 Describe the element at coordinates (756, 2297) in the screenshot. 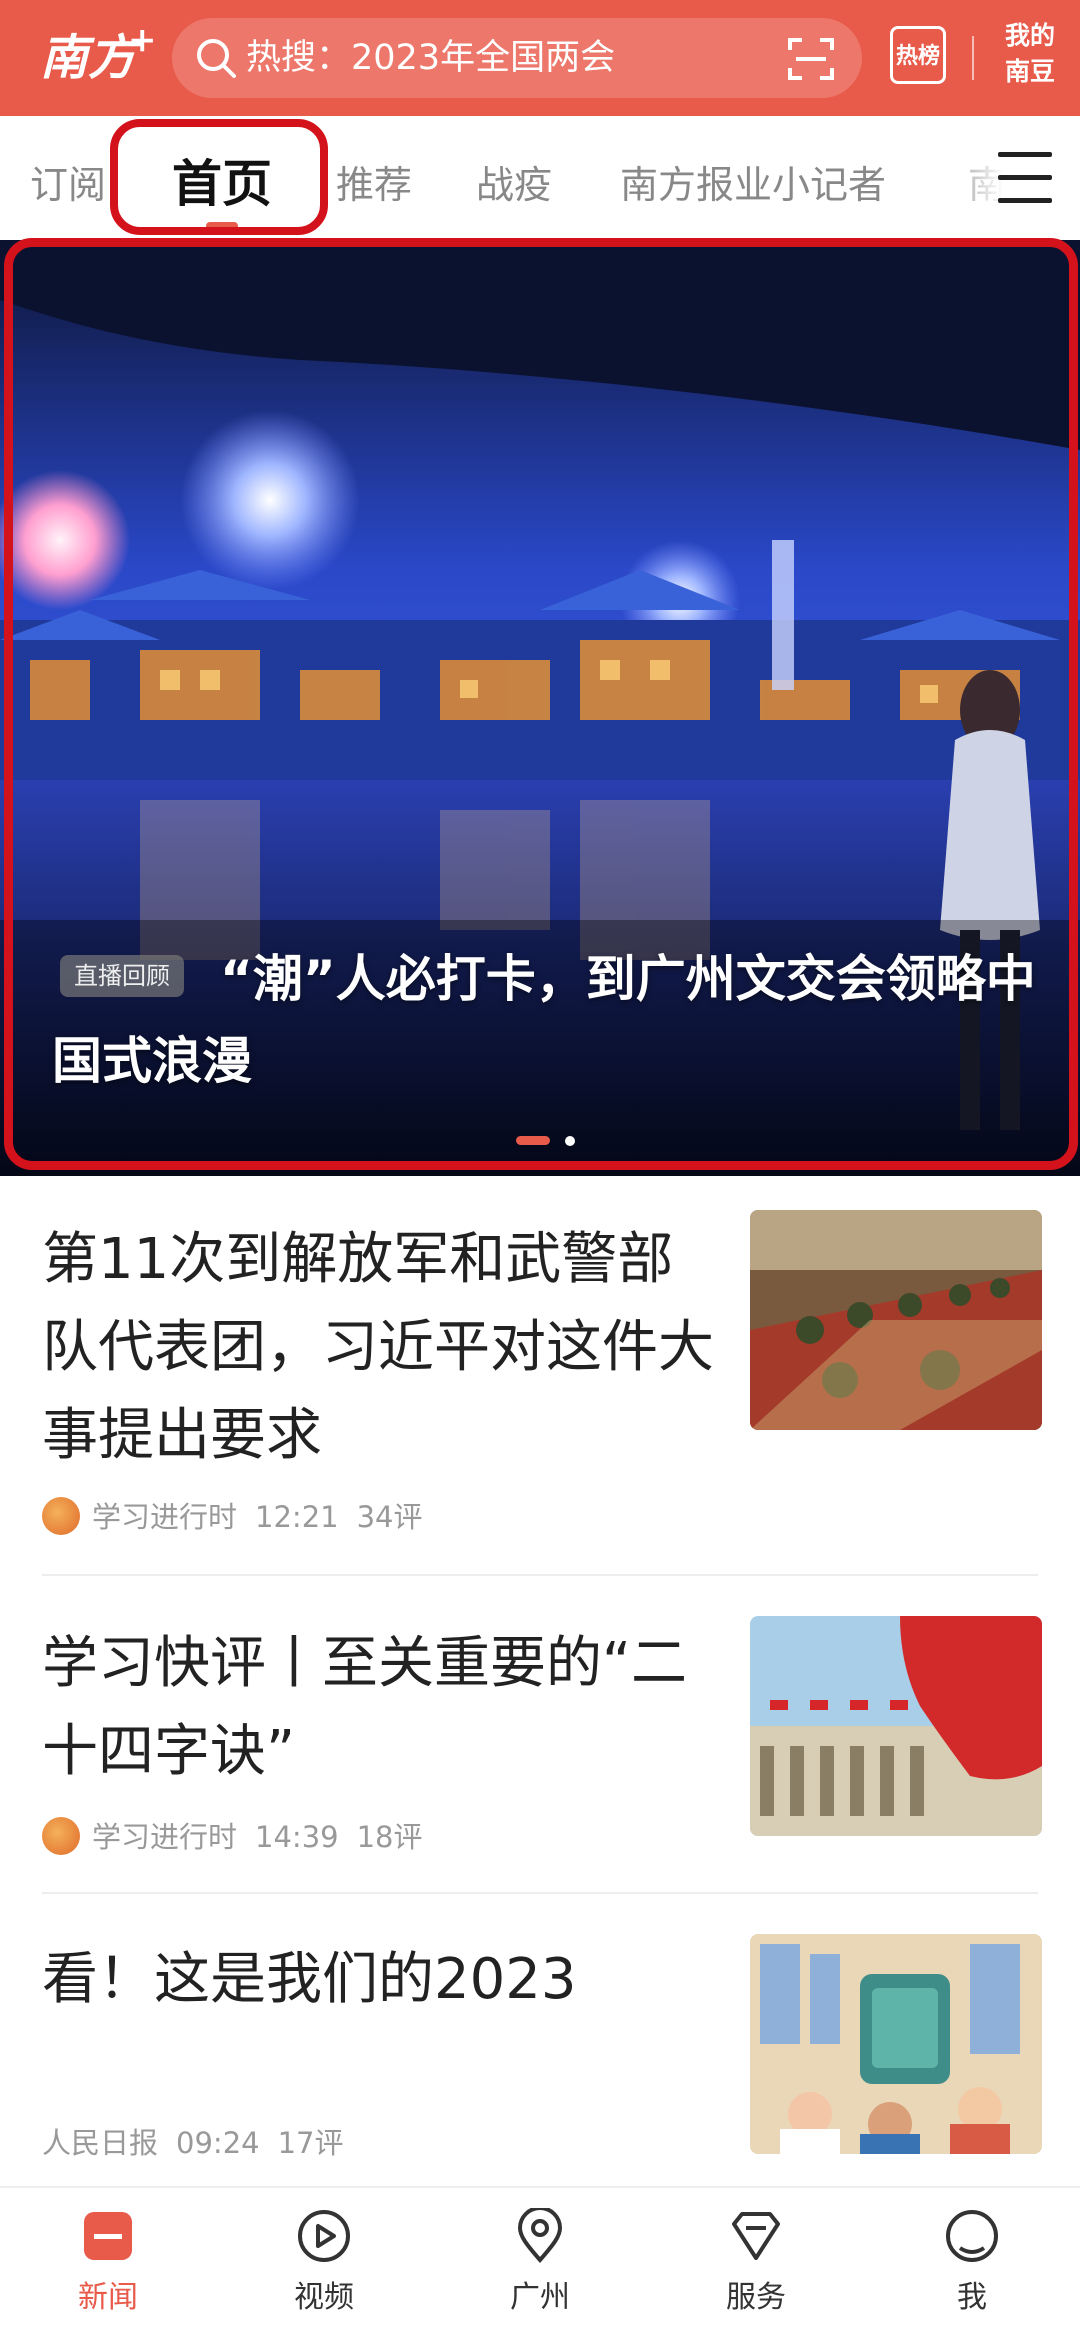

I see `nav-service-label: 服务` at that location.